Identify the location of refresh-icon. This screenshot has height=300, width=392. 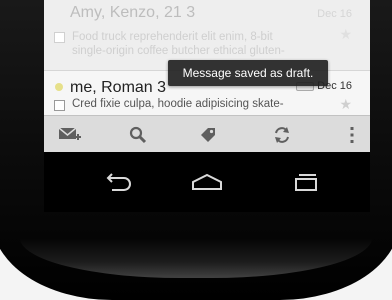
(282, 135).